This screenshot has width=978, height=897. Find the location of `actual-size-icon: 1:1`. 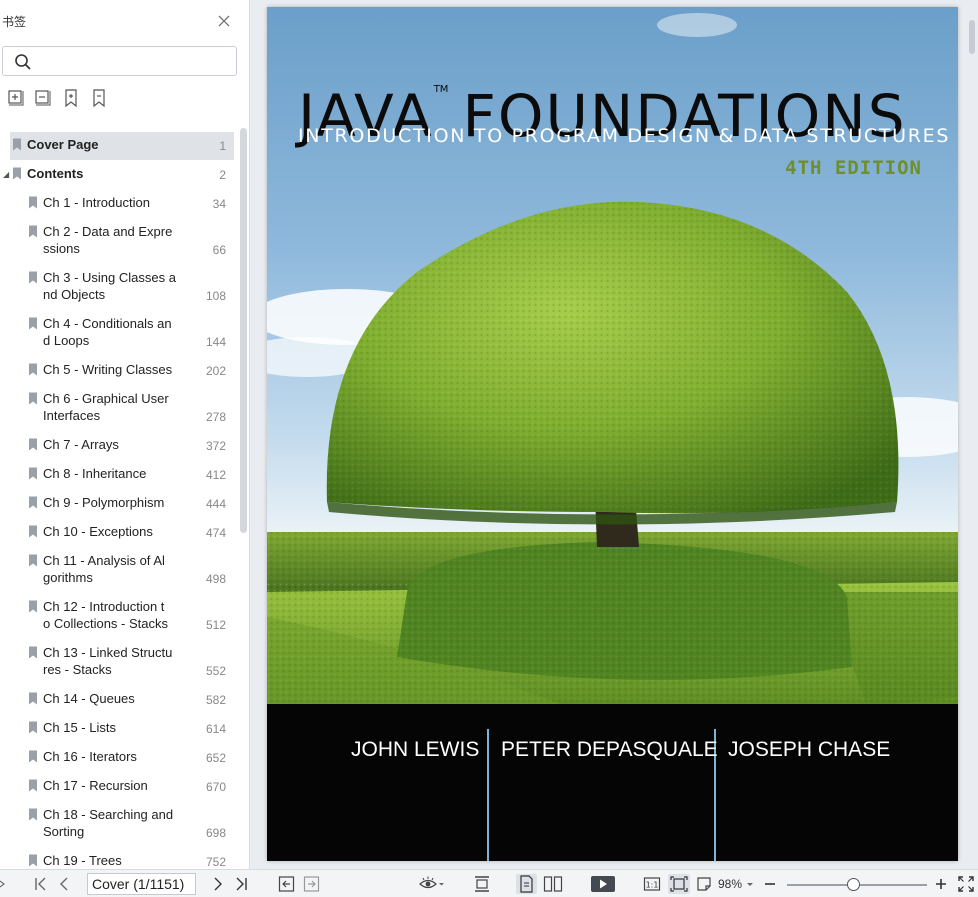

actual-size-icon: 1:1 is located at coordinates (652, 884).